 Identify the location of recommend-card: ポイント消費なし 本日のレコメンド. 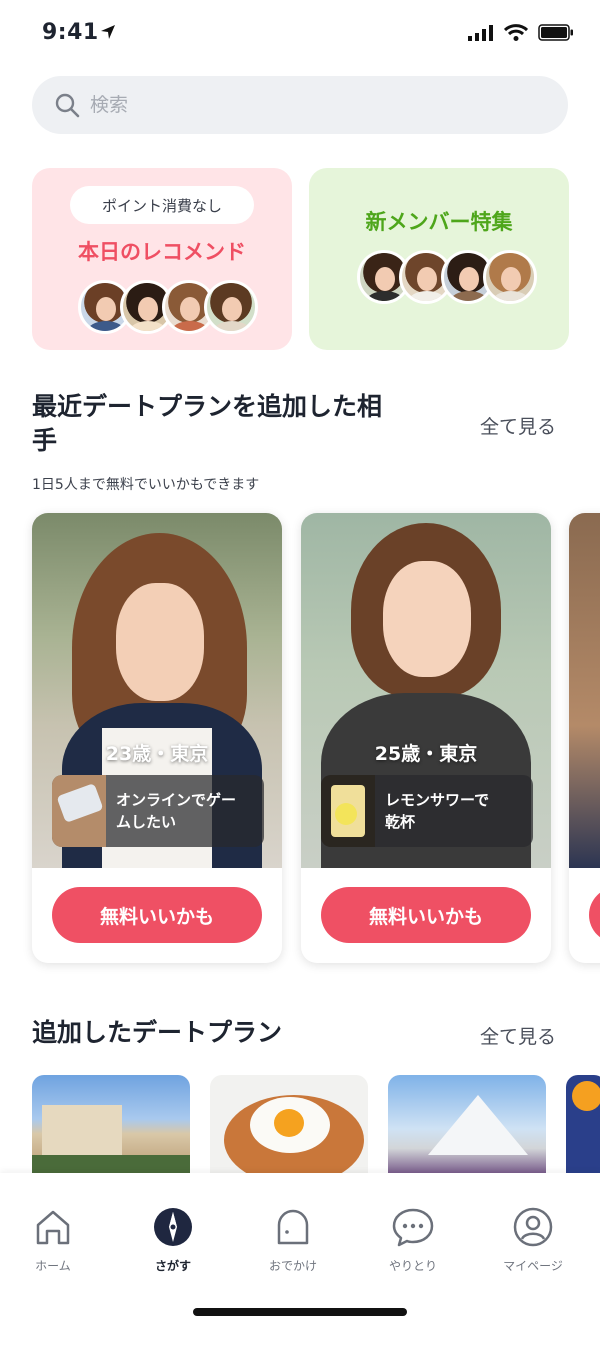
(162, 259).